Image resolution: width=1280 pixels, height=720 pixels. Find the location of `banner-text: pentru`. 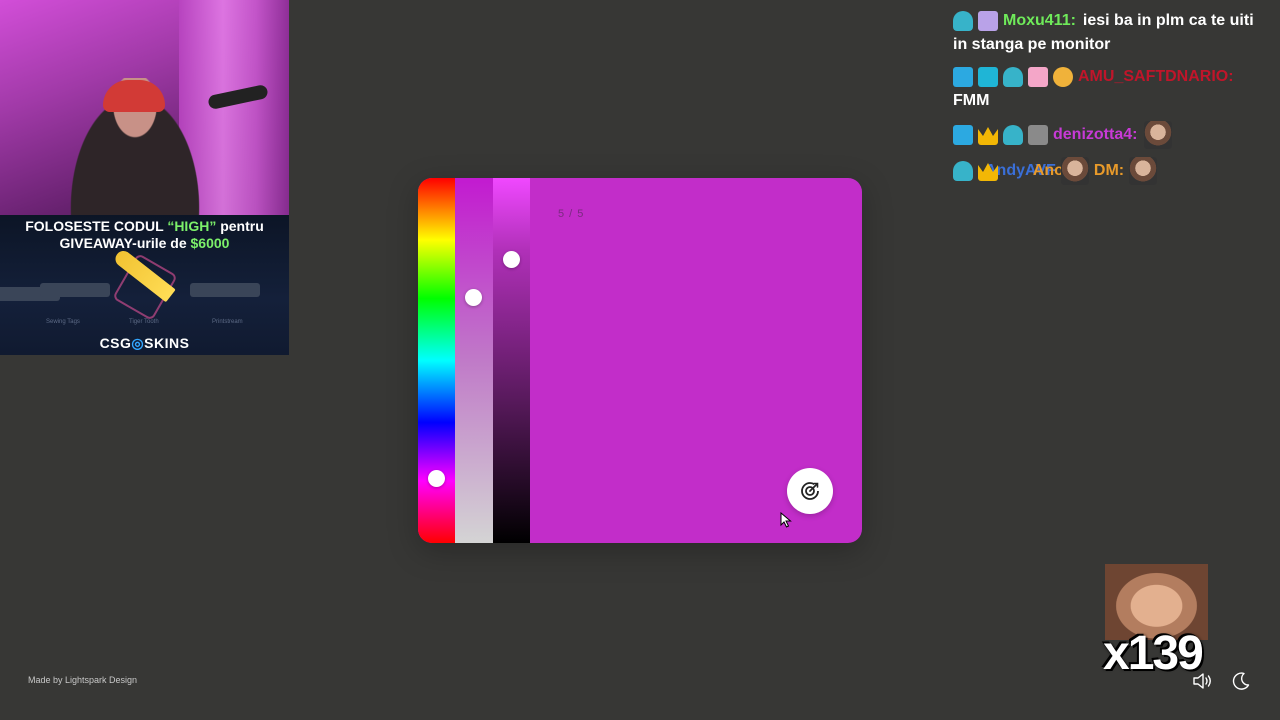

banner-text: pentru is located at coordinates (240, 226).